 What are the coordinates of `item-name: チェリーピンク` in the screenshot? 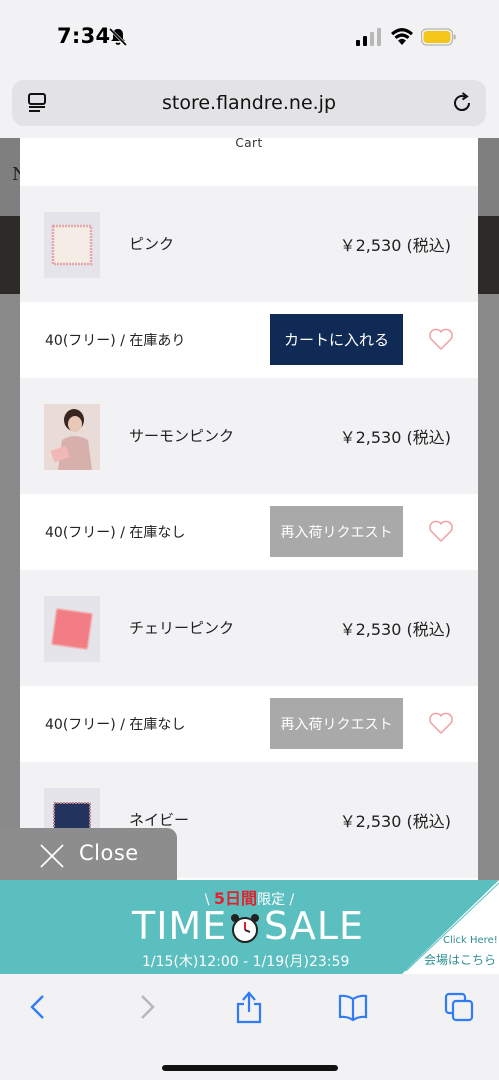 It's located at (182, 628).